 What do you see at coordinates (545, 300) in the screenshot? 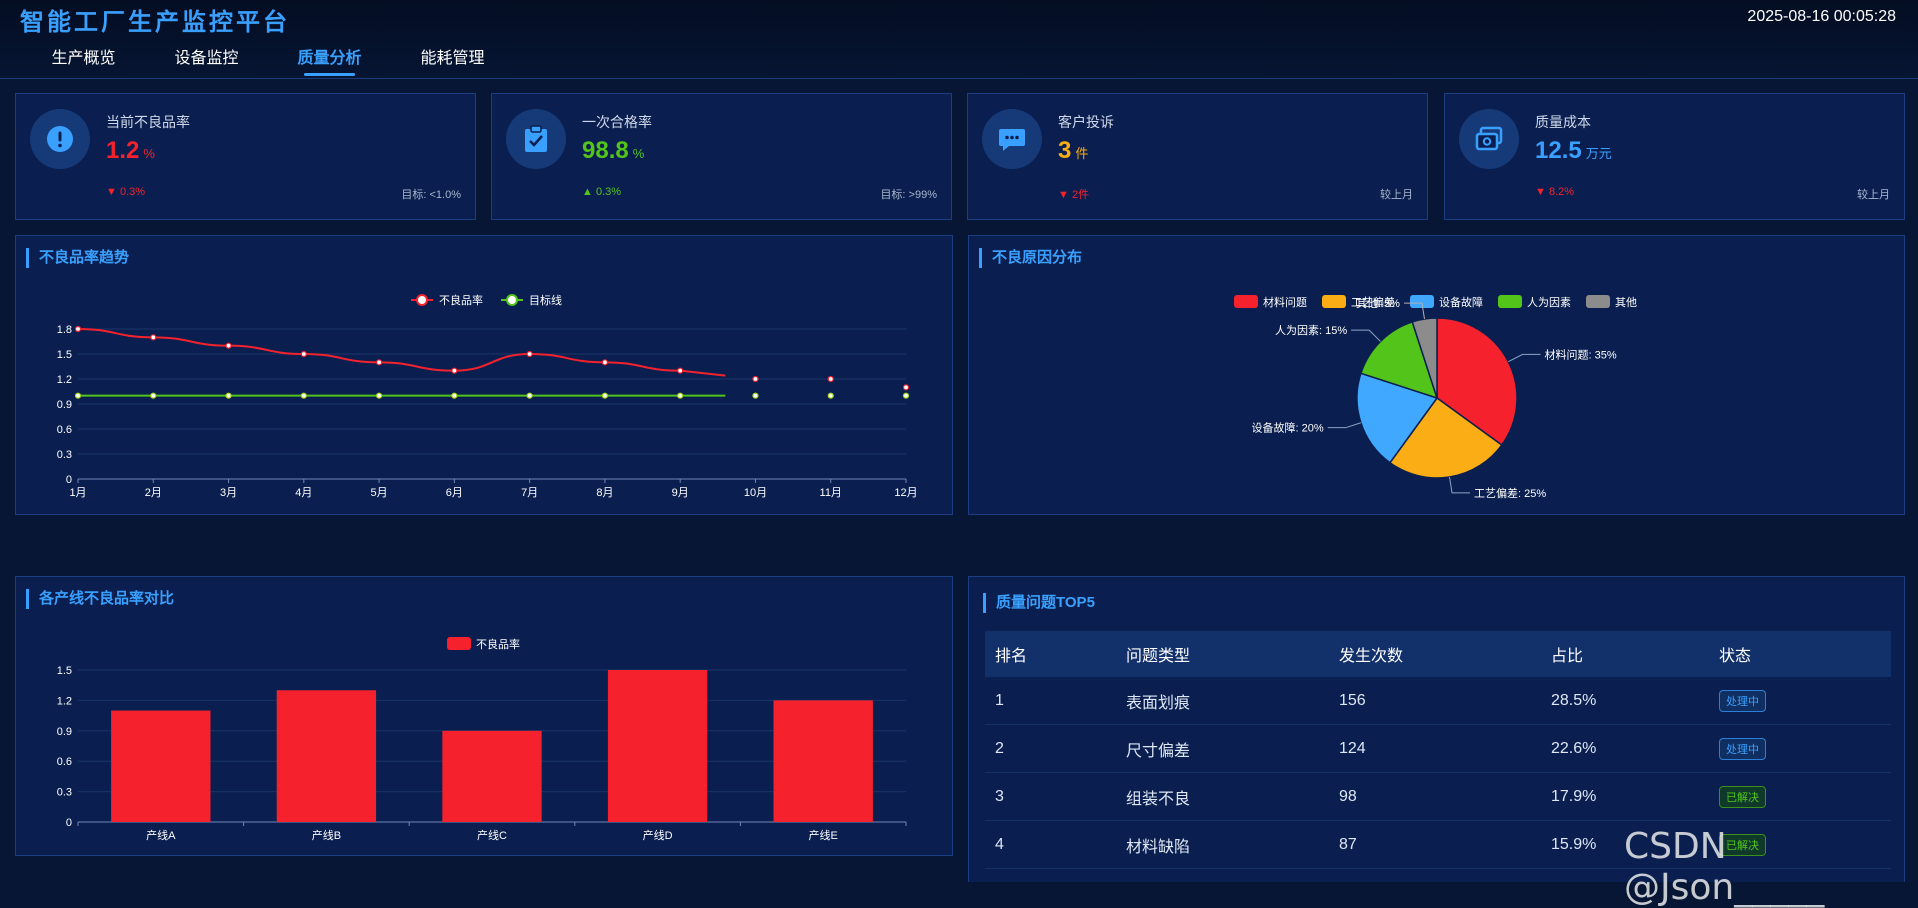
I see `legend-label: 目标线` at bounding box center [545, 300].